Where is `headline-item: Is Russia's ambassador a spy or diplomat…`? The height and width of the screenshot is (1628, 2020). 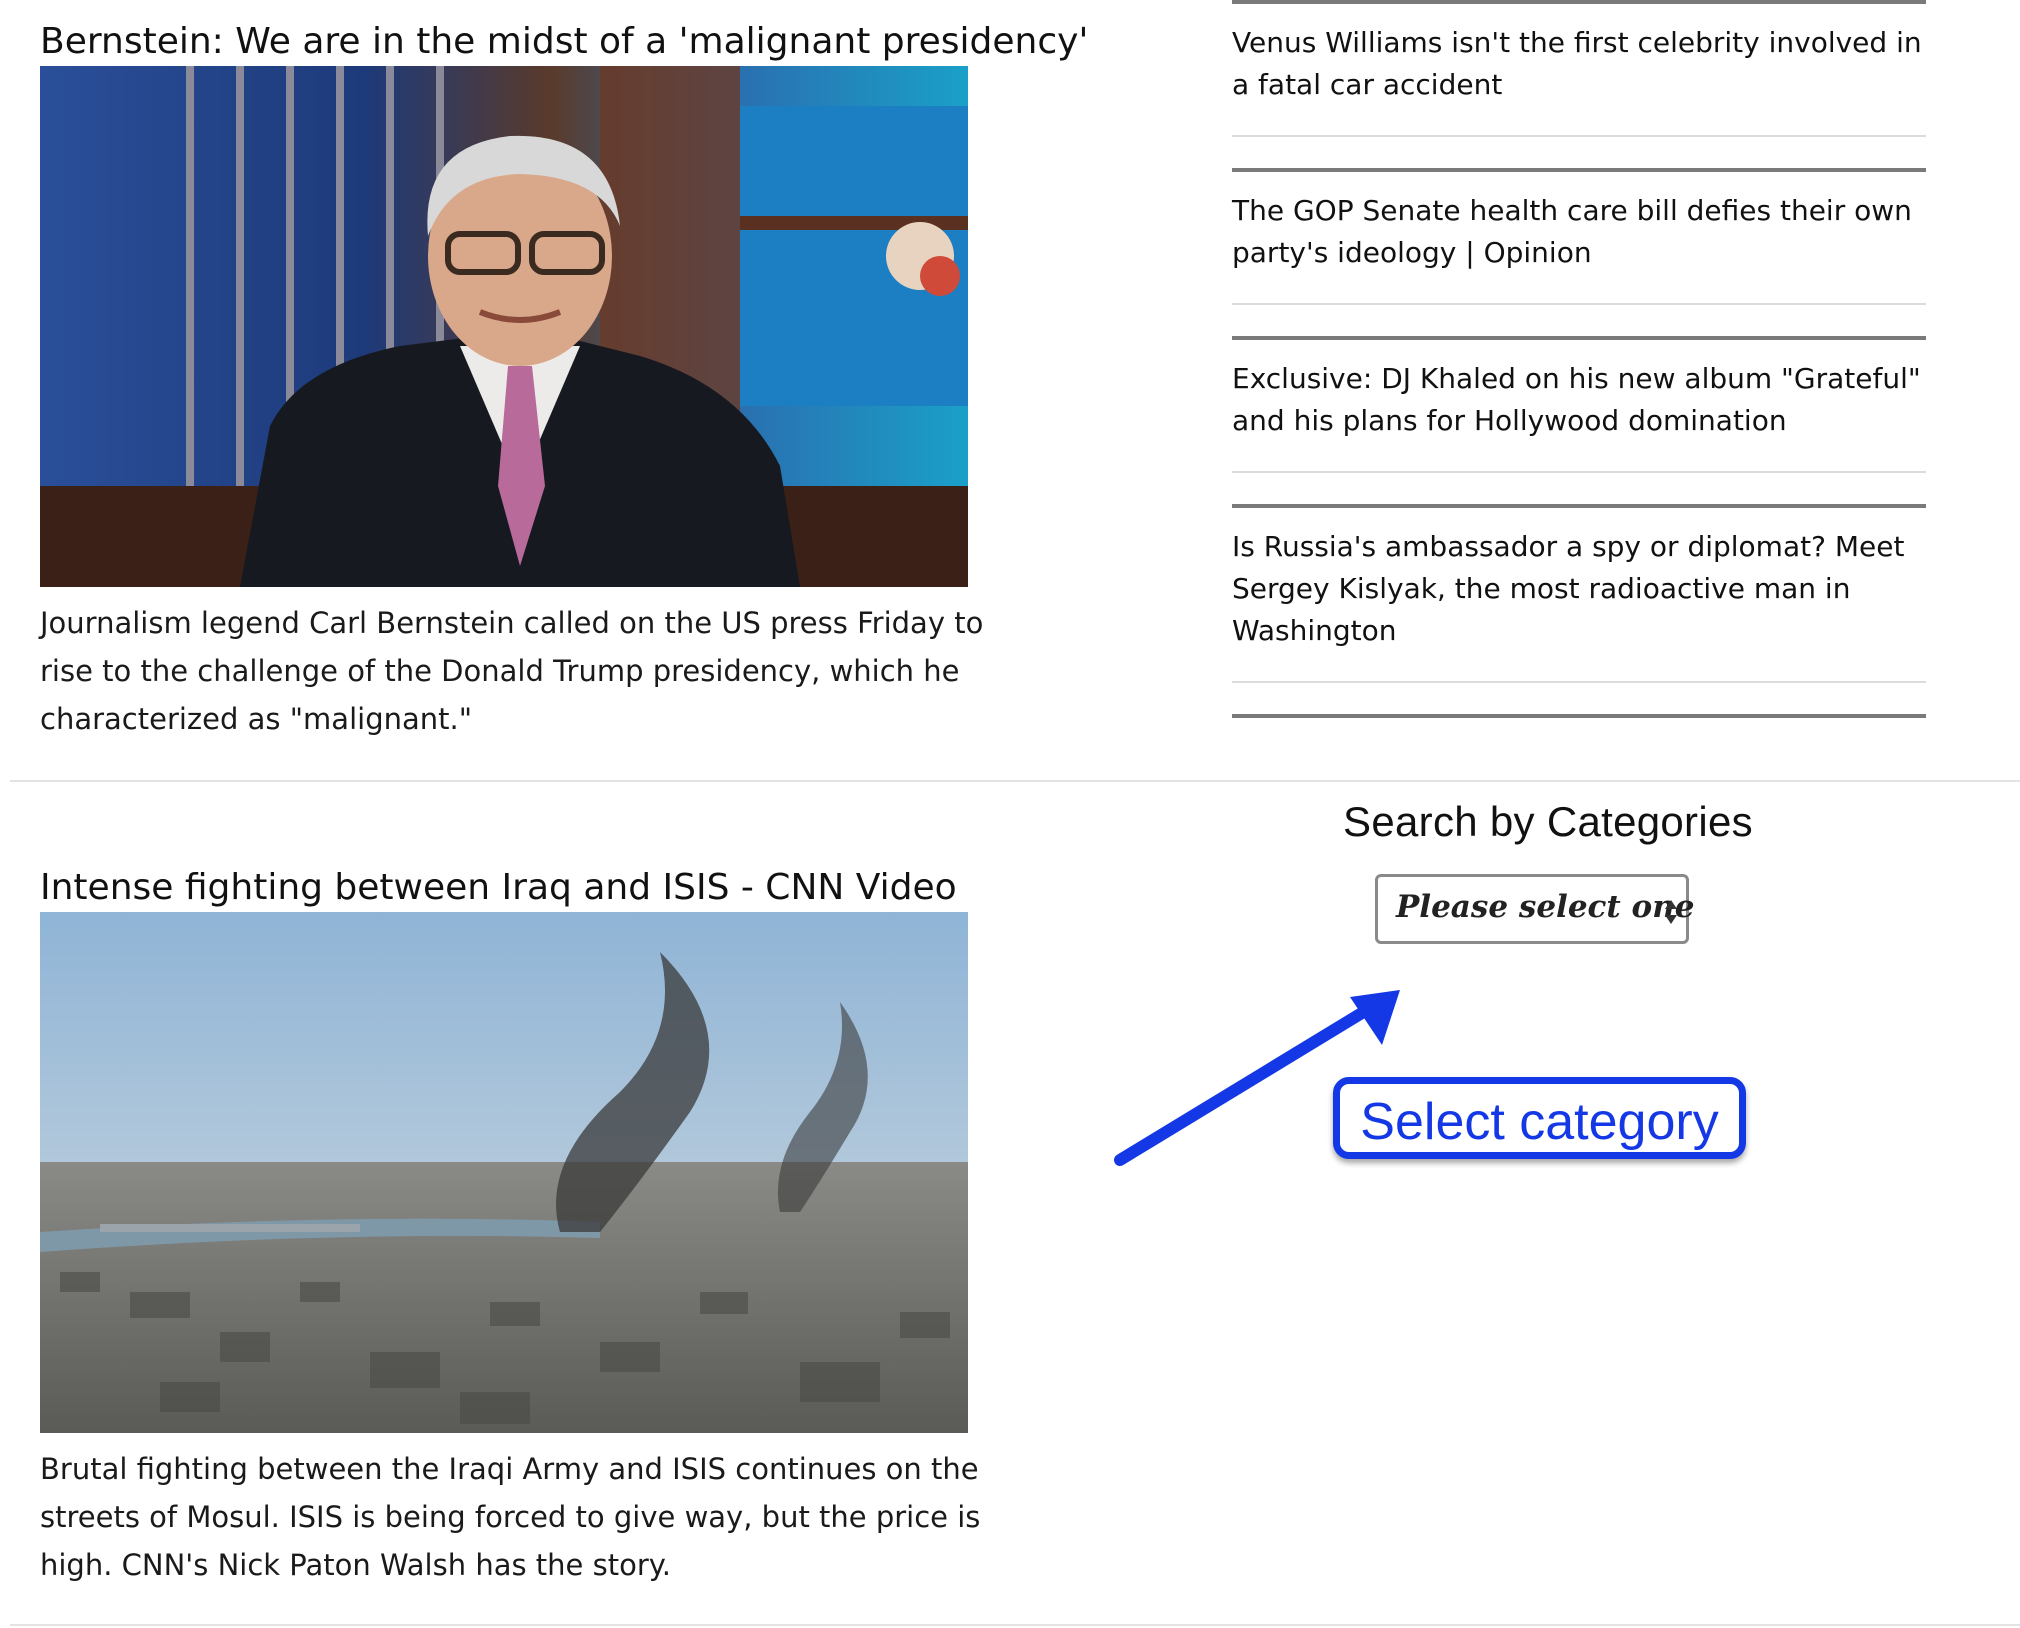
headline-item: Is Russia's ambassador a spy or diplomat… is located at coordinates (1579, 578).